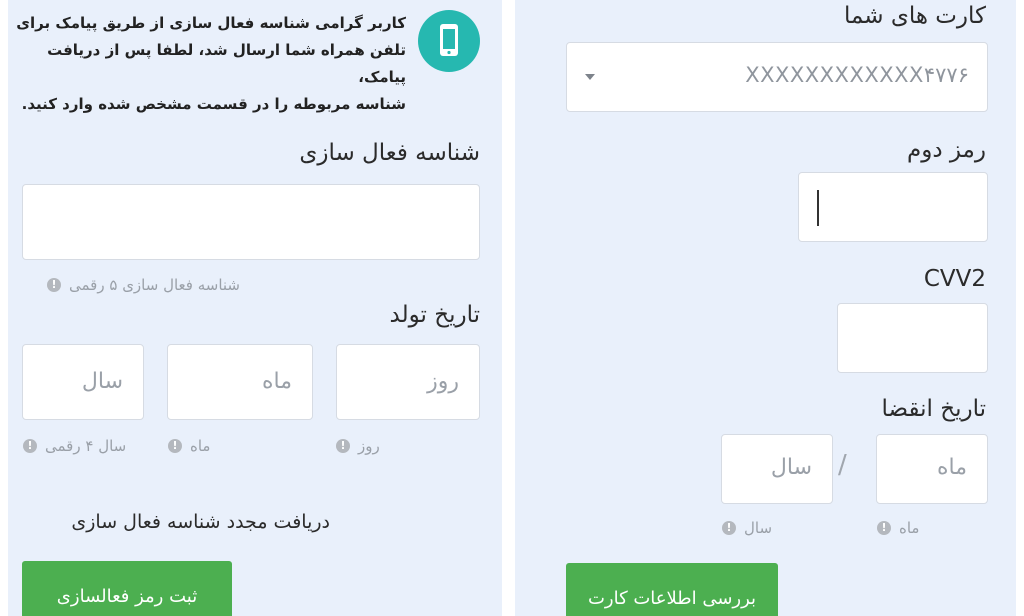  I want to click on activation-code-hint-text: شناسه فعال سازی ۵ رقمی, so click(154, 285).